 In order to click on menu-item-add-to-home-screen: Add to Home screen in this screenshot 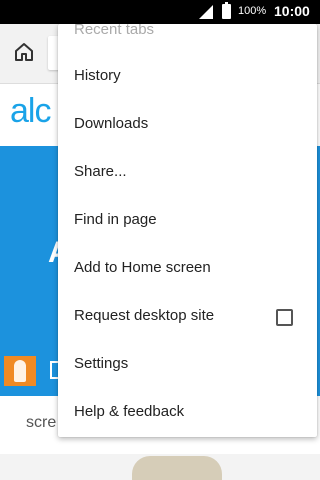, I will do `click(187, 269)`.